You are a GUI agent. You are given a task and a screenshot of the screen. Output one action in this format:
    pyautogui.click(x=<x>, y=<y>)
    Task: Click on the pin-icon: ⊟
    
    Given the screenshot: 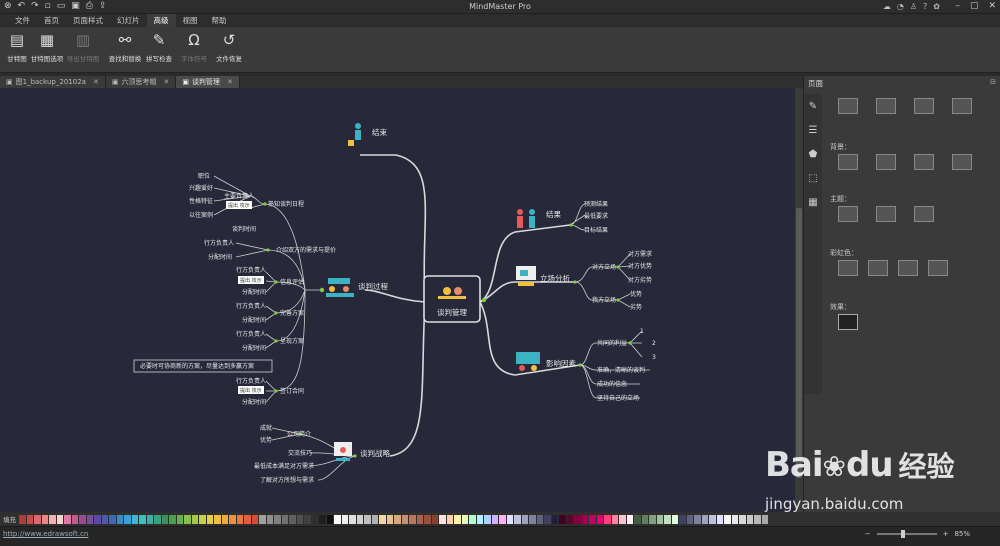 What is the action you would take?
    pyautogui.click(x=993, y=82)
    